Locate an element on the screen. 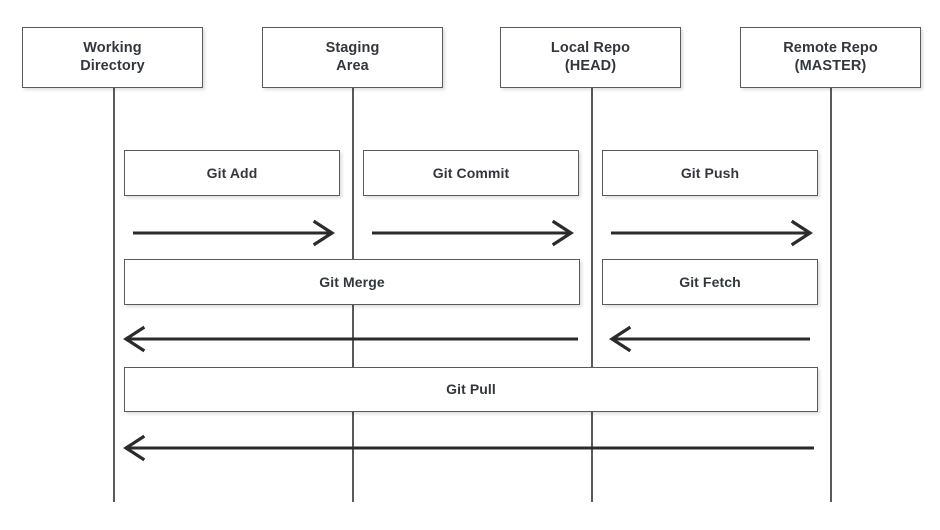 The height and width of the screenshot is (530, 940). action-box-git-merge: Git Merge is located at coordinates (352, 282).